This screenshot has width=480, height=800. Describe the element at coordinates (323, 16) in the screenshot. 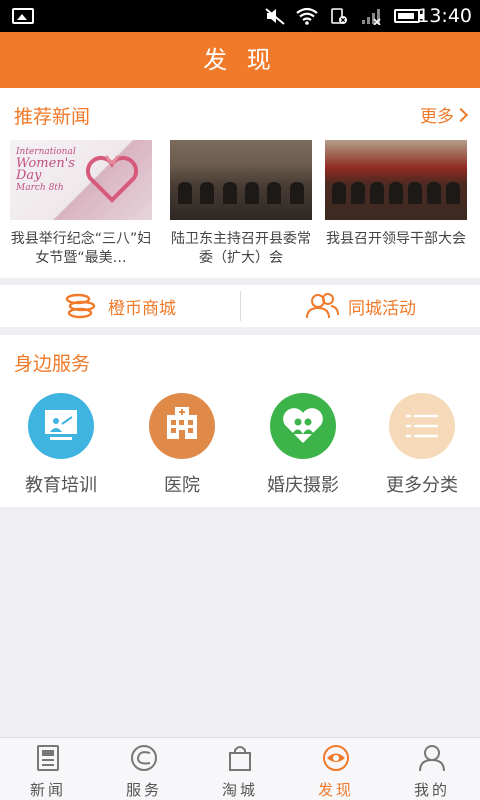

I see `status-icons` at that location.